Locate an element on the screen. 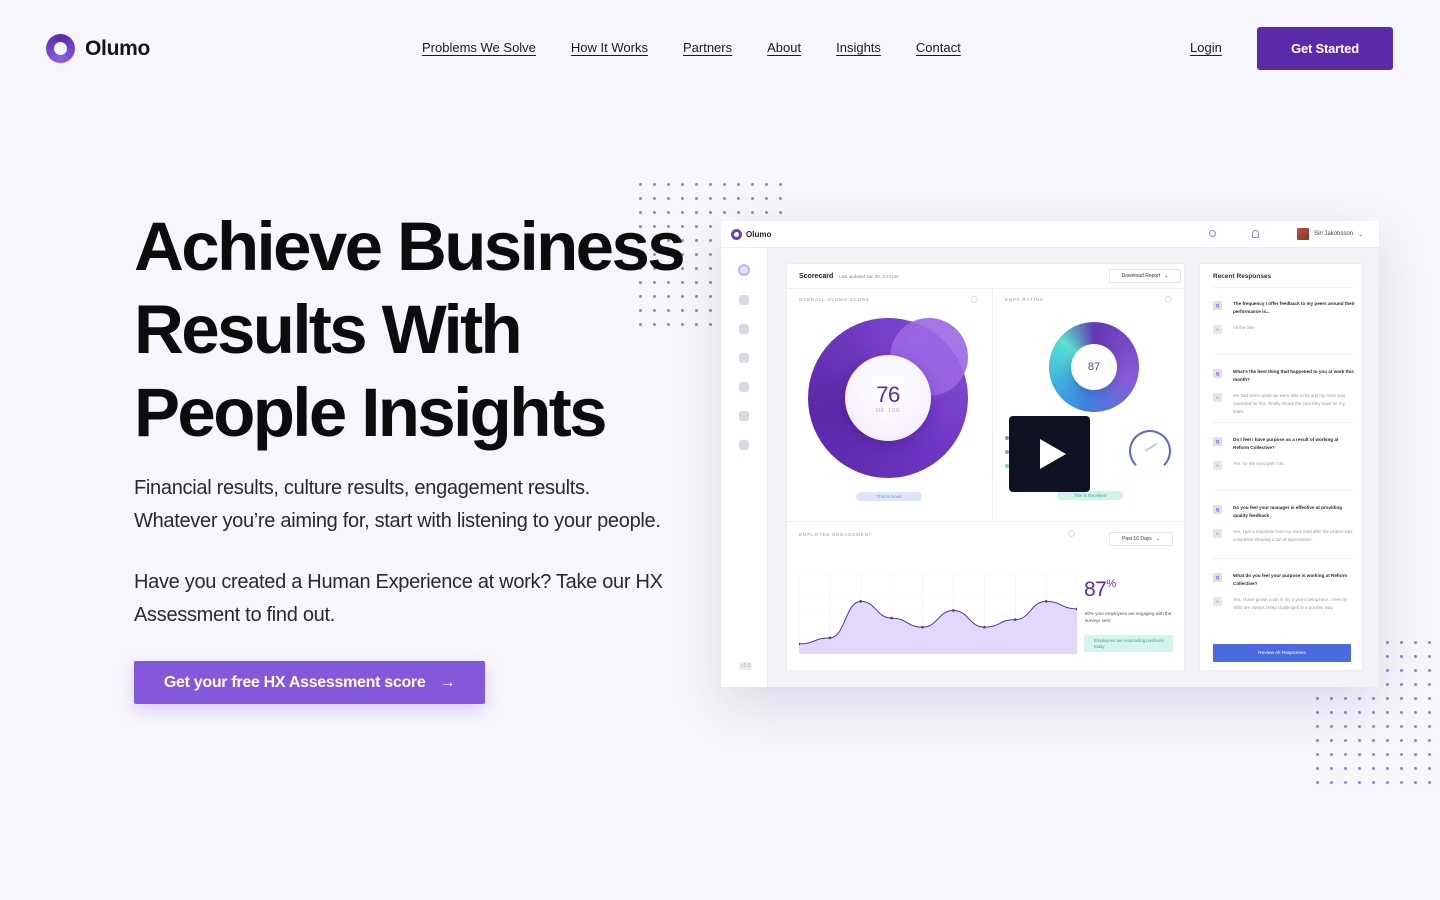 The image size is (1440, 900). engagement-area is located at coordinates (938, 627).